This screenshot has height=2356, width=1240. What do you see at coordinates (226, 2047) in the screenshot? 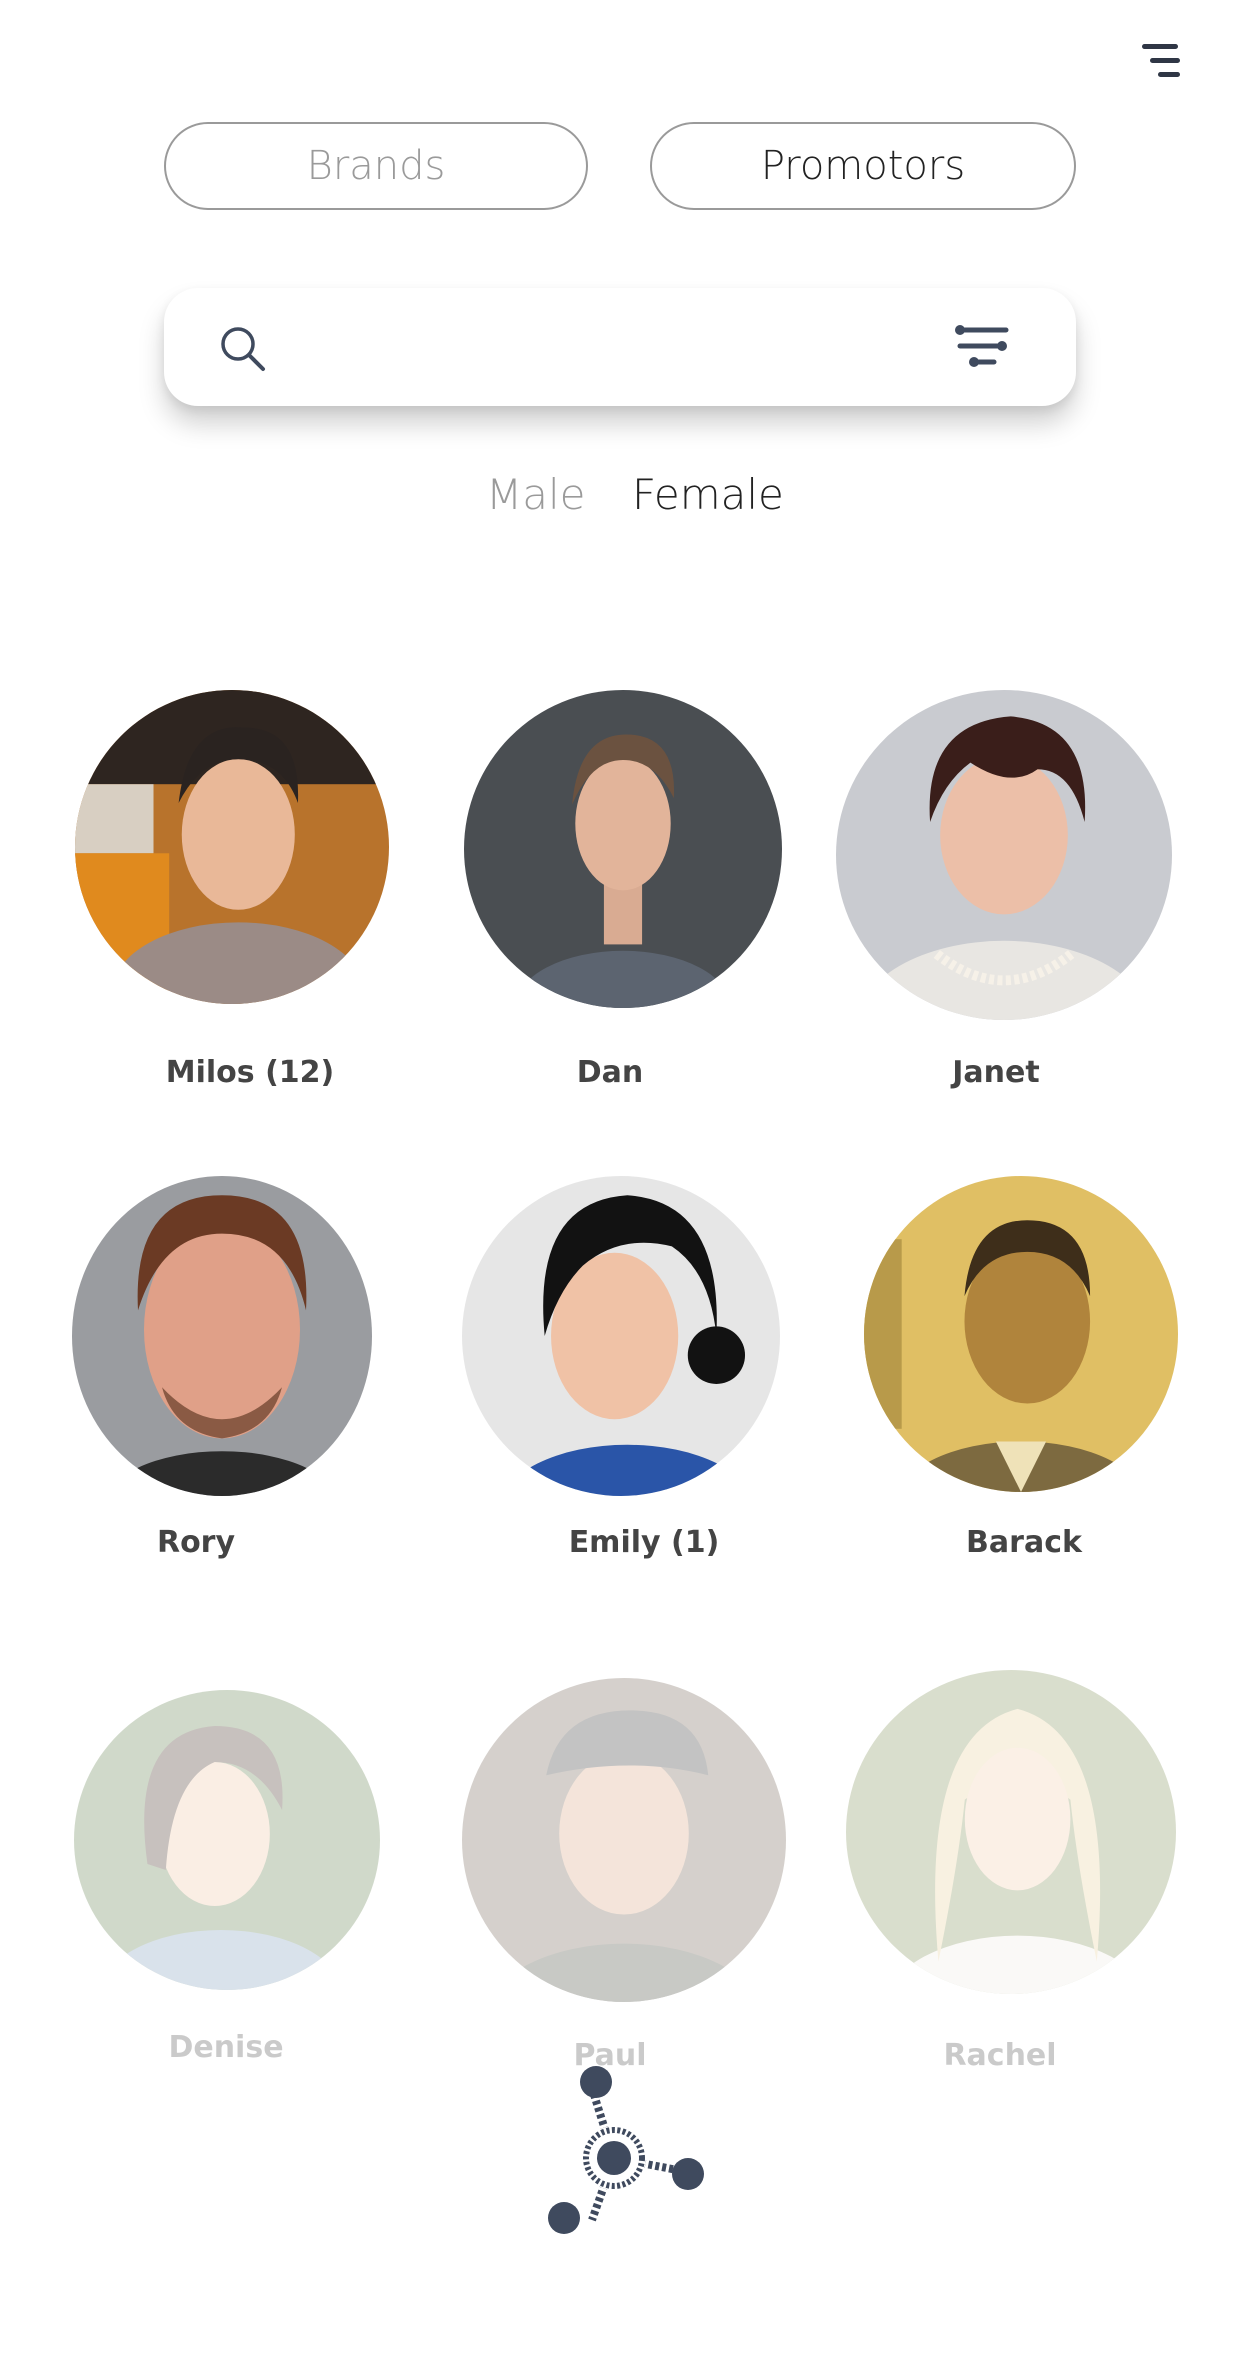
I see `person-name: Denise` at bounding box center [226, 2047].